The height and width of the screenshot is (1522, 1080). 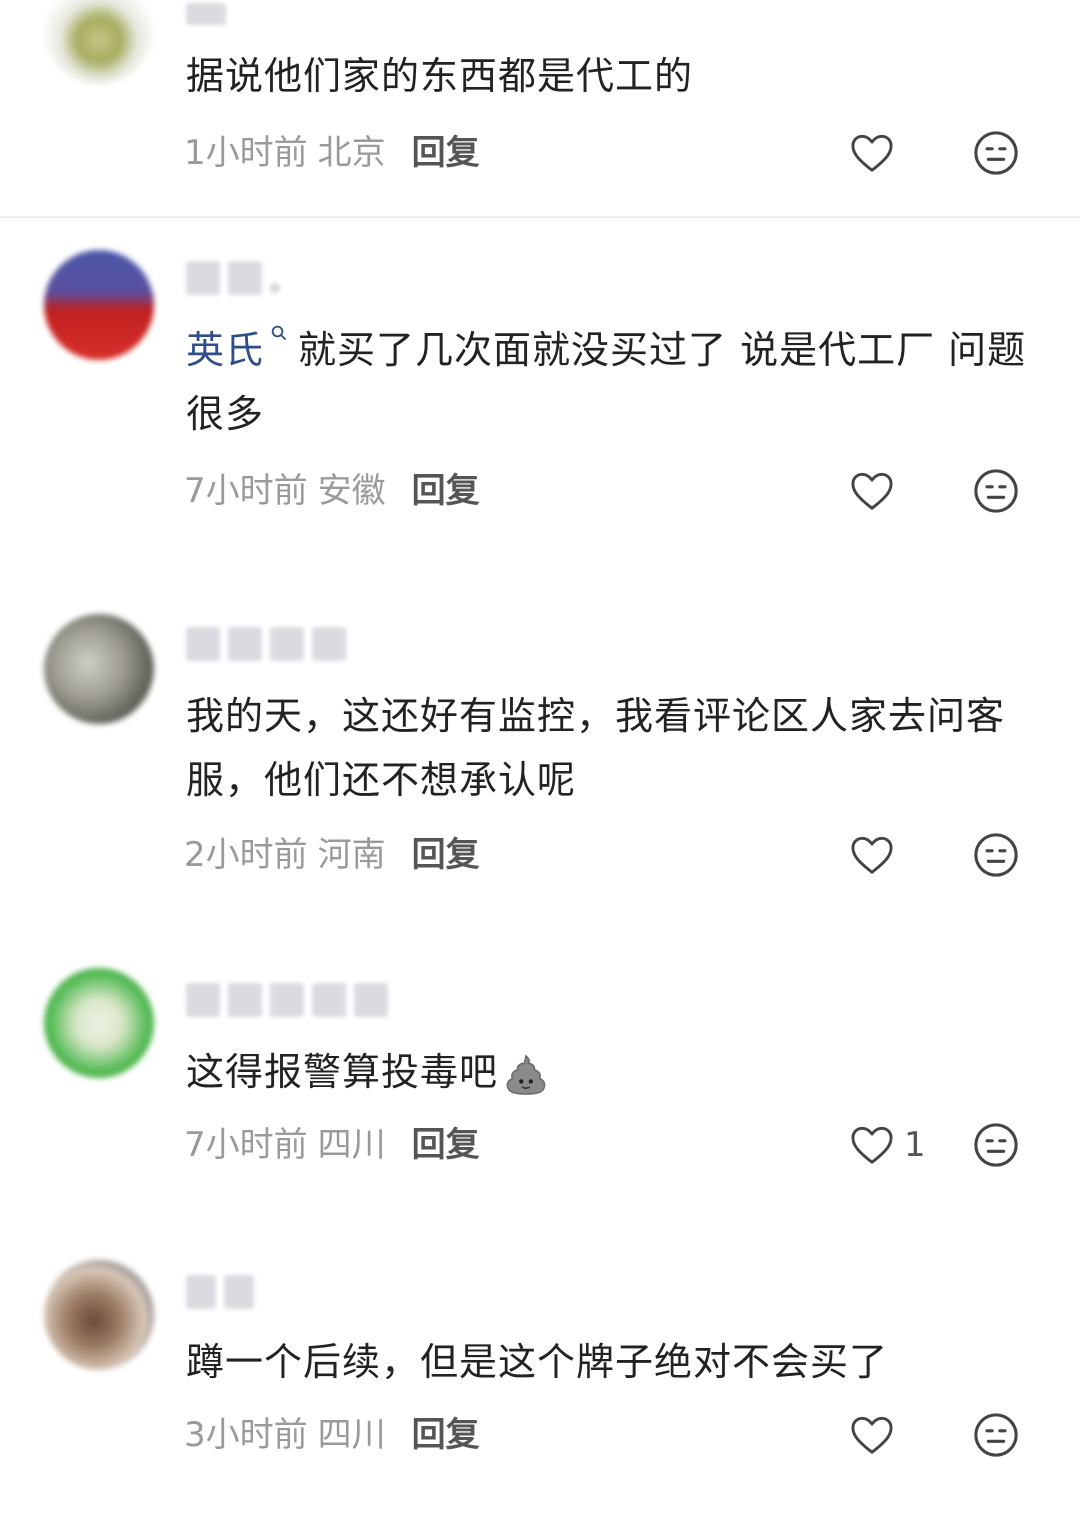 I want to click on comment-text-body: 就买了几次面就没买过了 说是代工厂 问题很多, so click(x=606, y=382).